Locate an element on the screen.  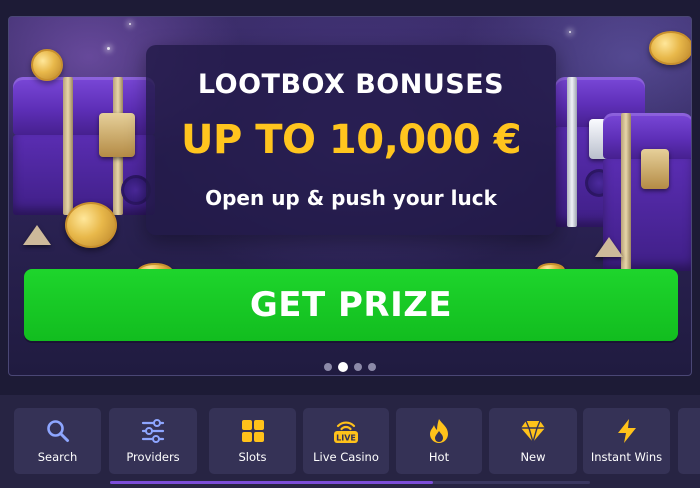
category-scrollbar-thumb is located at coordinates (271, 482).